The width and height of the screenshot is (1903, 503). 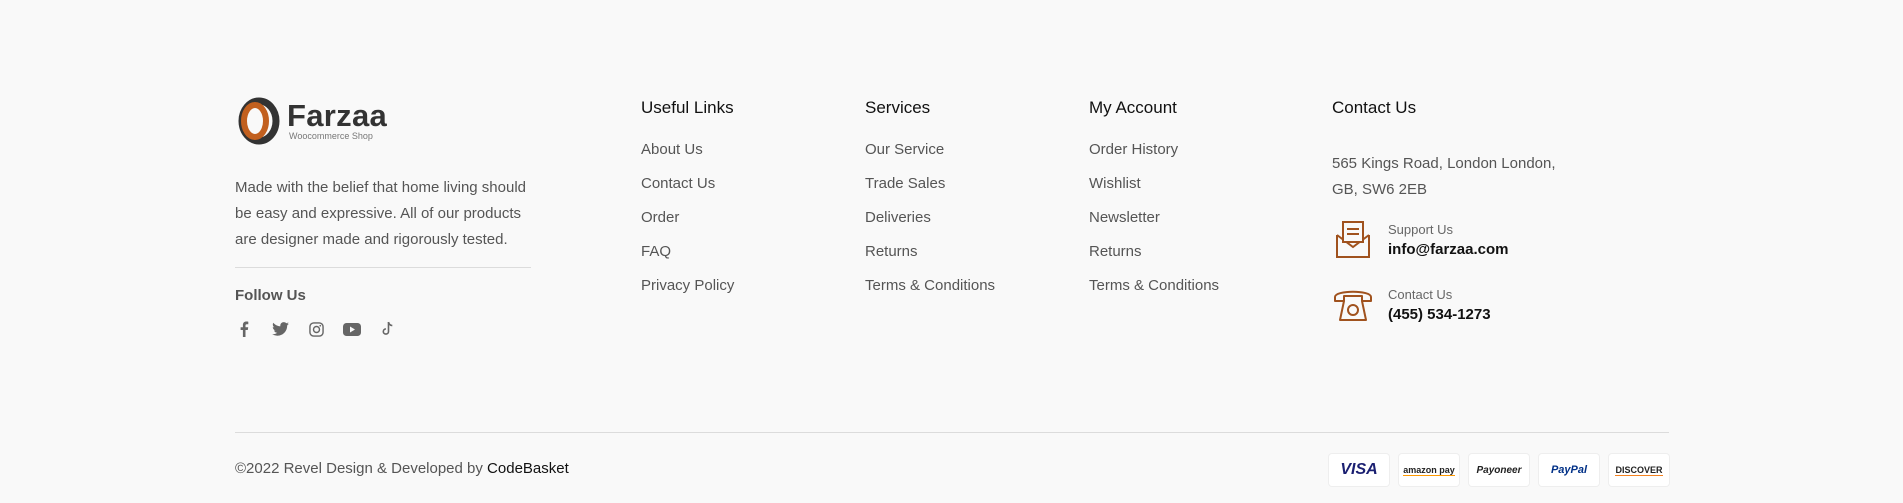 What do you see at coordinates (352, 329) in the screenshot?
I see `youtube-icon` at bounding box center [352, 329].